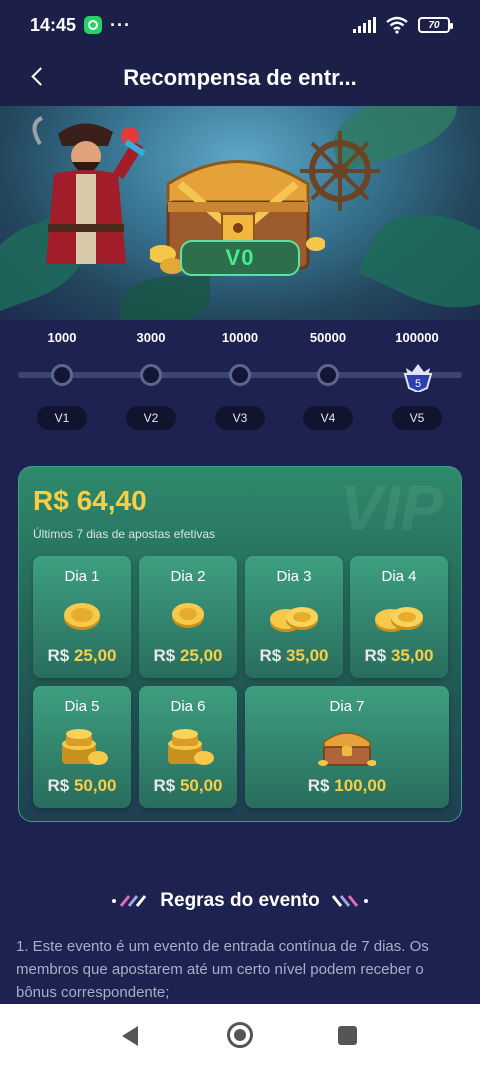  What do you see at coordinates (418, 384) in the screenshot?
I see `vip-badge-number: 5` at bounding box center [418, 384].